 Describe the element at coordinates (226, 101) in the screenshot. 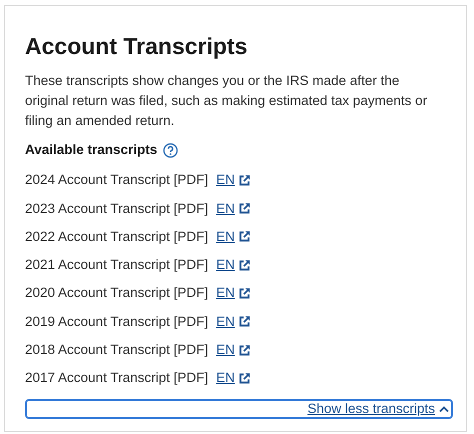

I see `description: These transcripts show changes you or the IRS made after the original return was filed, such as making estimated tax payments or filing an amended return.` at that location.